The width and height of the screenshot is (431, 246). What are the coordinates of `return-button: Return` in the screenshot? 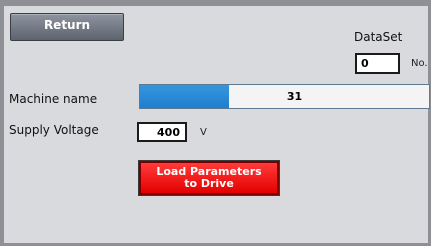 It's located at (67, 27).